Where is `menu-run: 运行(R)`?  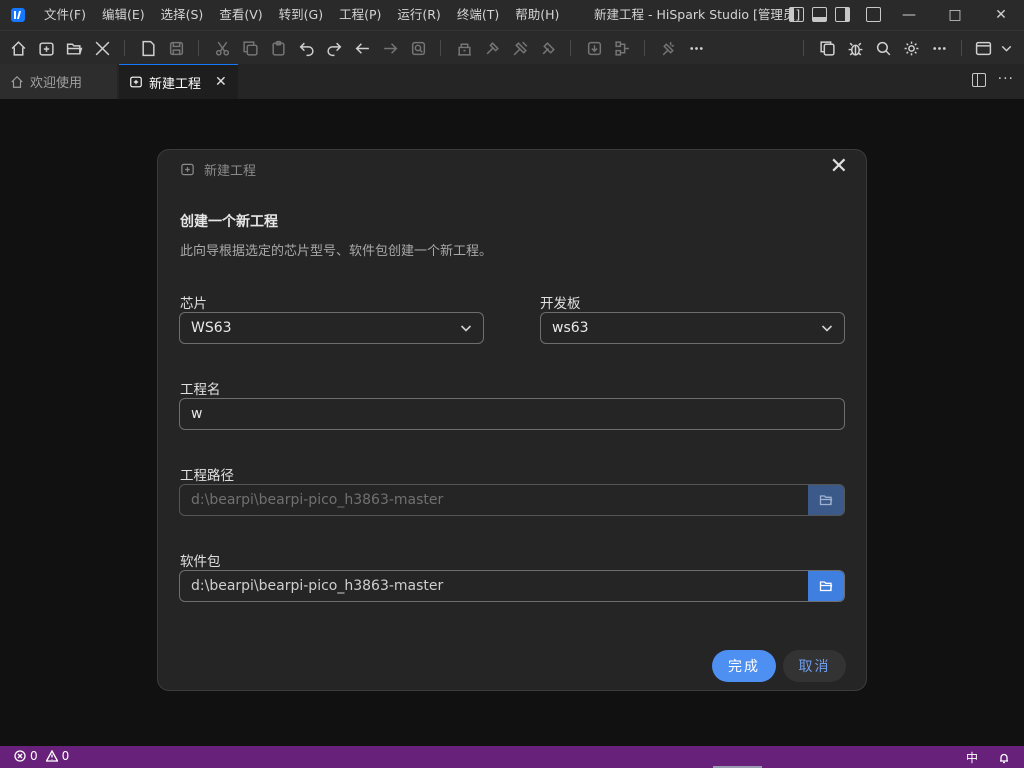 menu-run: 运行(R) is located at coordinates (418, 15).